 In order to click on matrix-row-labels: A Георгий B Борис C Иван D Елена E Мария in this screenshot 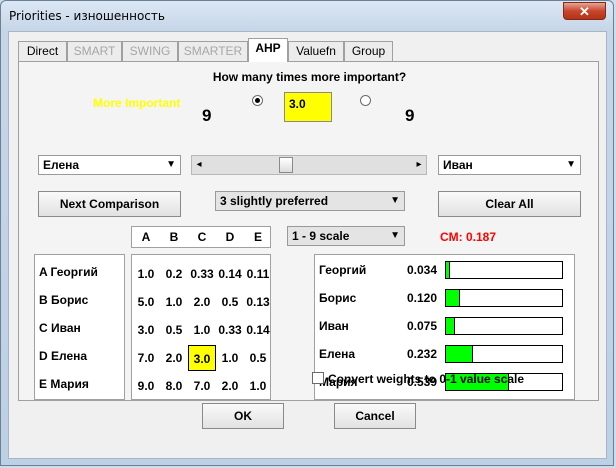, I will do `click(79, 327)`.